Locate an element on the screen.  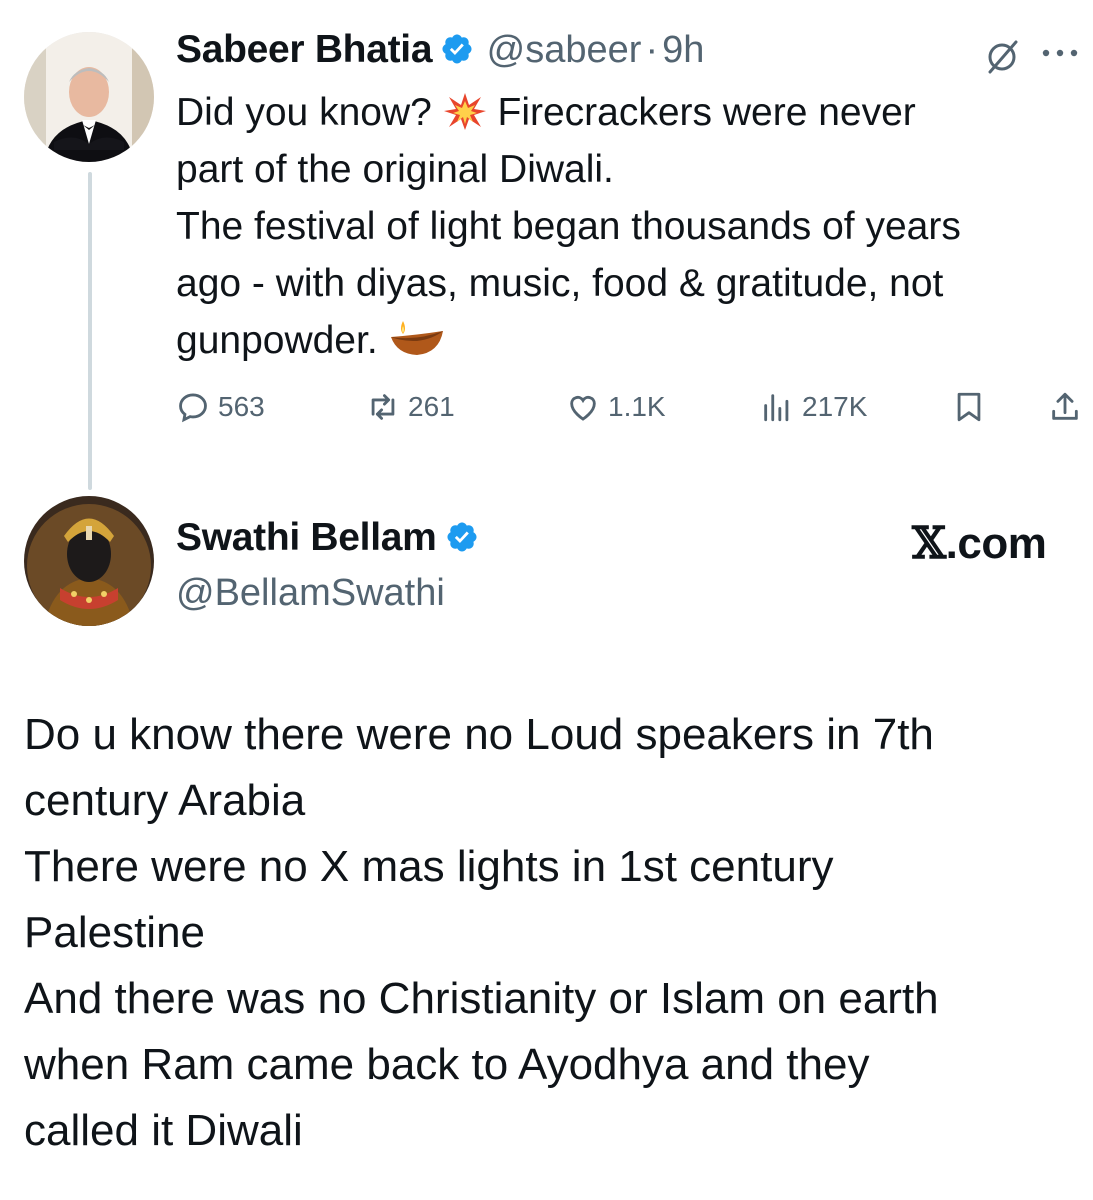
thread-connector-line is located at coordinates (90, 331).